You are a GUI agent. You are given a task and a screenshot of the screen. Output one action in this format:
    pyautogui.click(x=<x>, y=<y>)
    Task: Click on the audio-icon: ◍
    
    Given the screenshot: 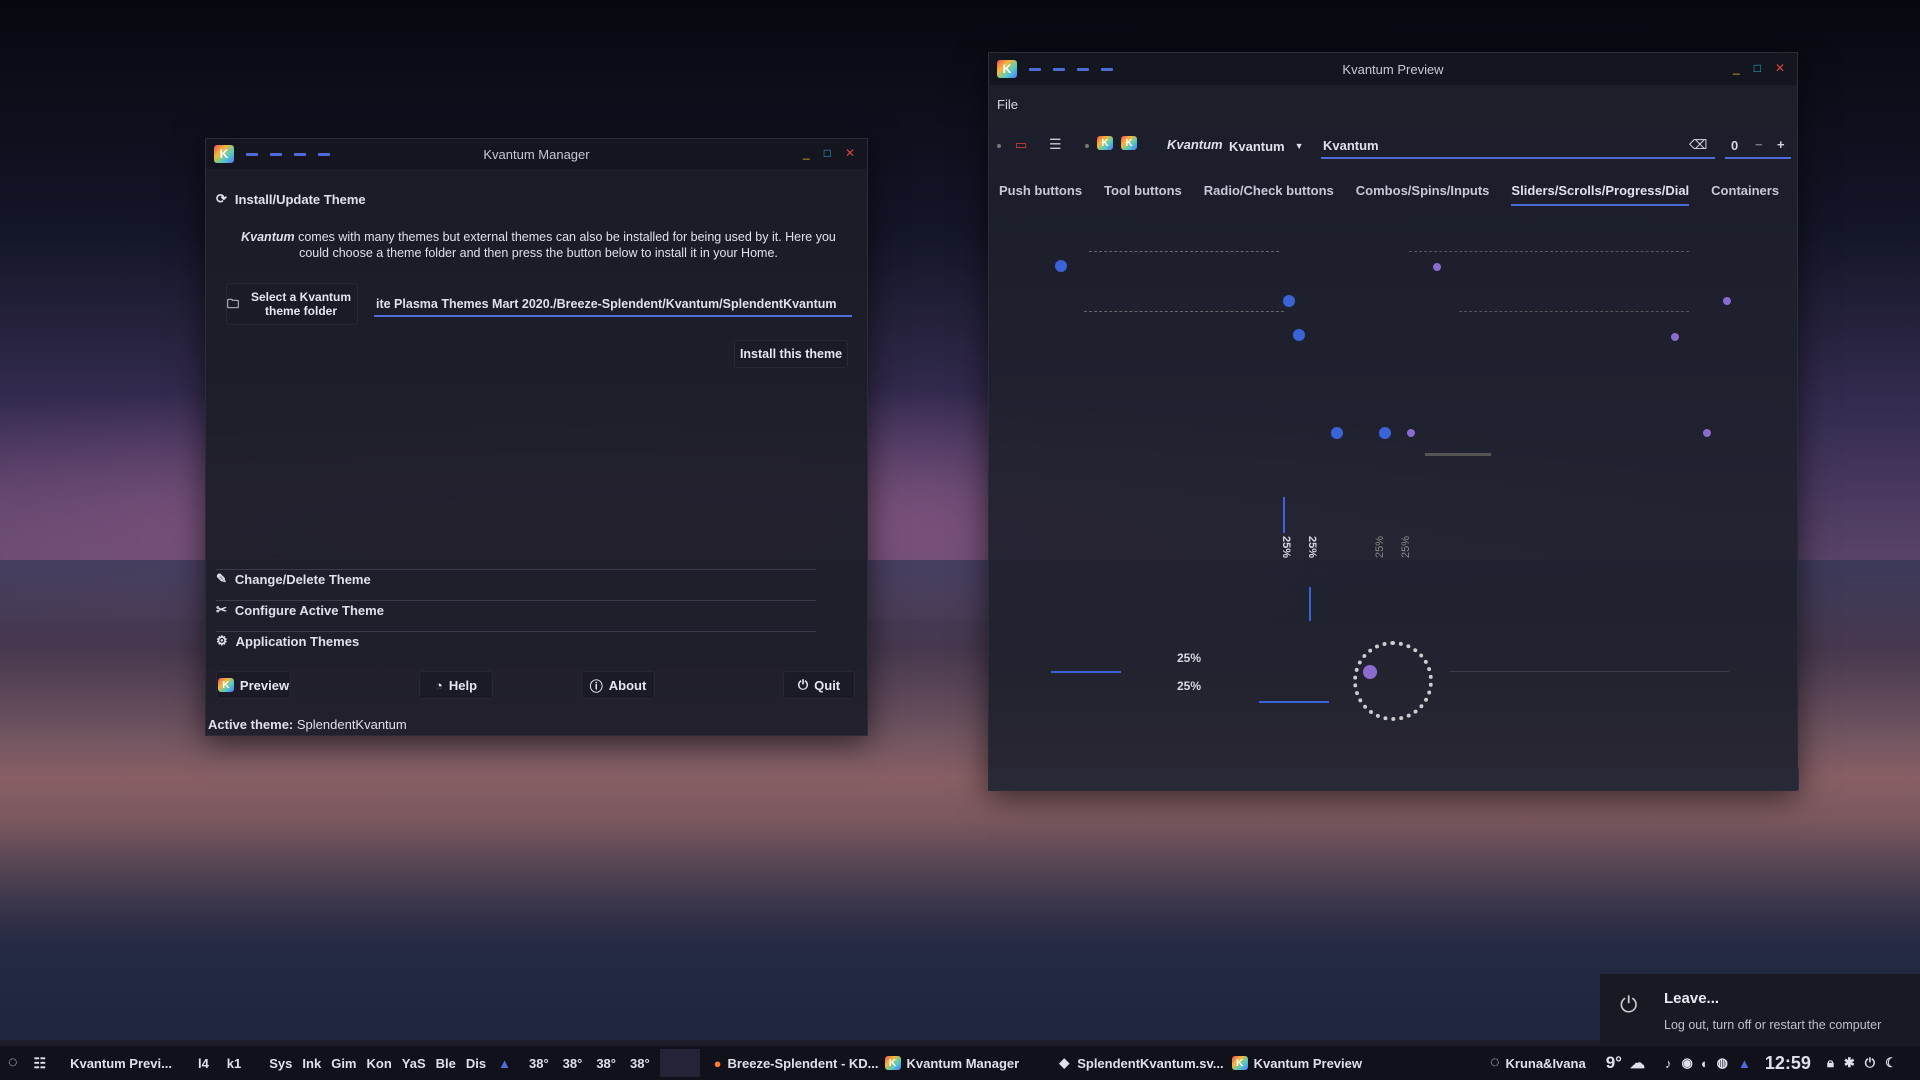 What is the action you would take?
    pyautogui.click(x=1722, y=1063)
    